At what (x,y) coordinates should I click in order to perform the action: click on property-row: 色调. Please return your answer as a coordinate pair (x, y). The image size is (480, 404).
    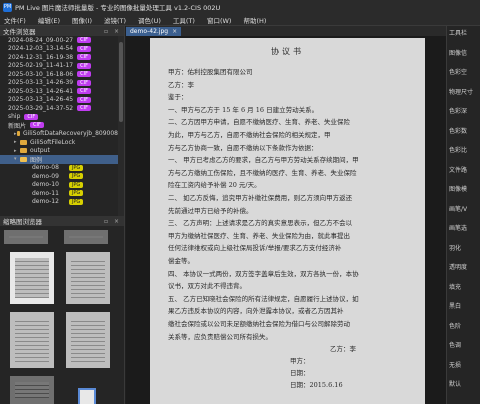
    Looking at the image, I should click on (455, 344).